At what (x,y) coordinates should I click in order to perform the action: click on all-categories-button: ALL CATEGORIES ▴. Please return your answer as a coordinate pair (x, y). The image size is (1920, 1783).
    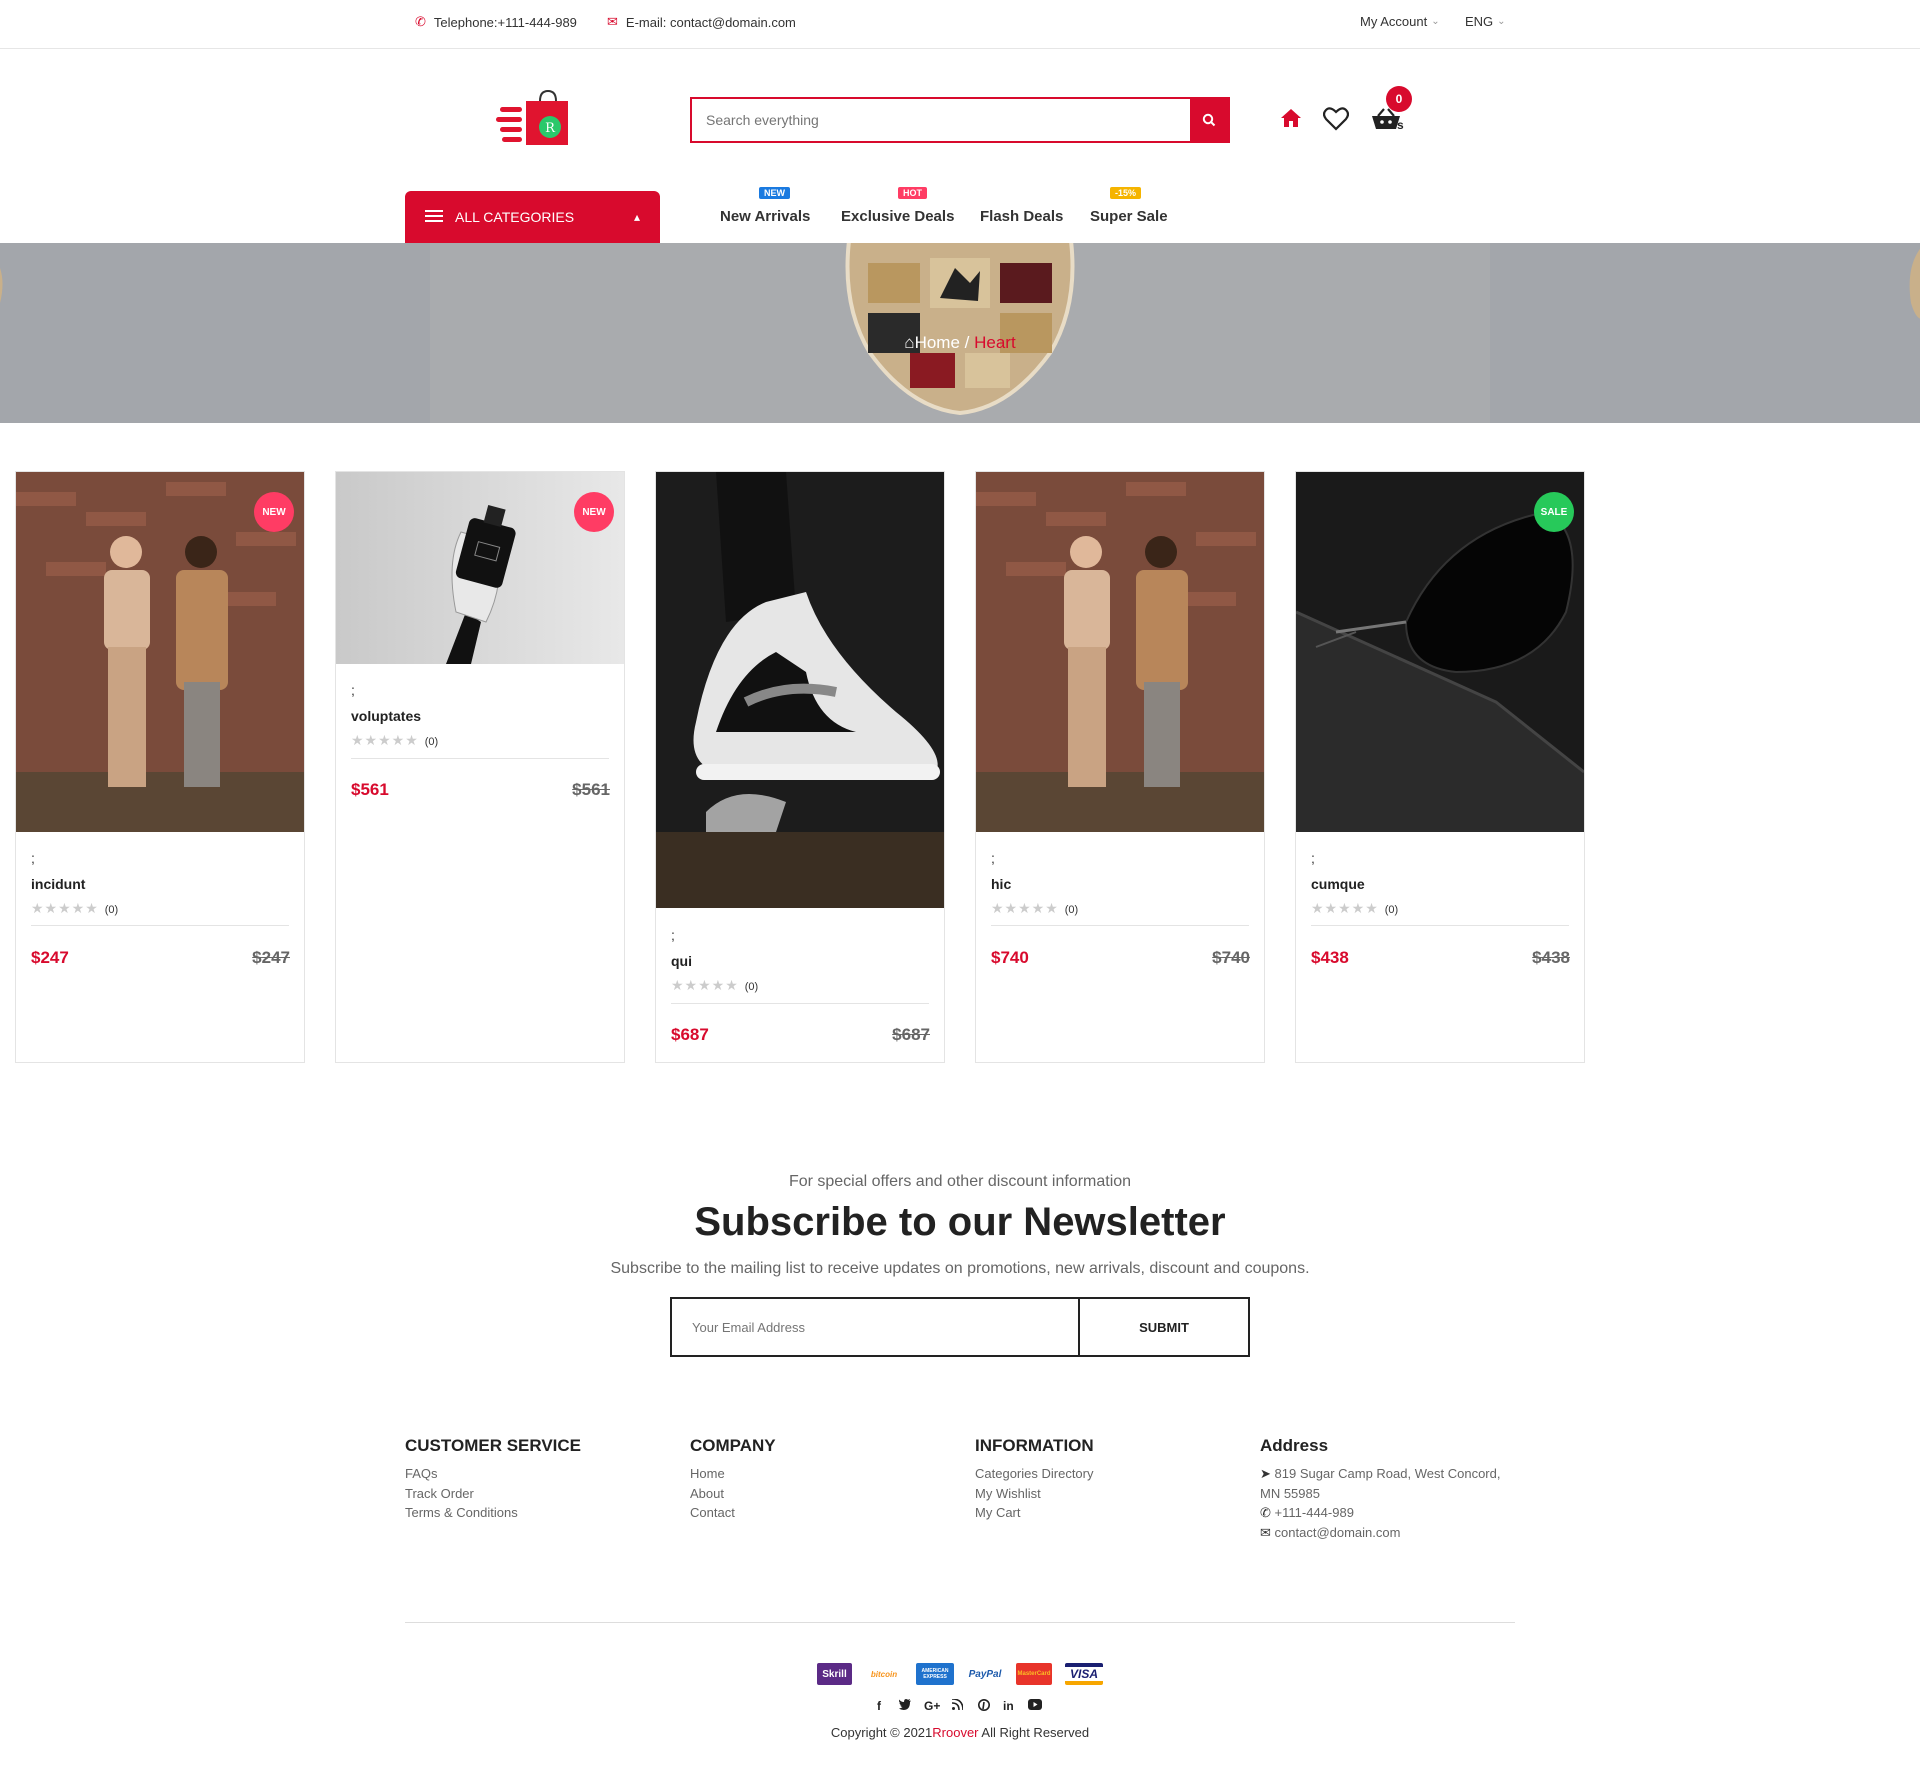
    Looking at the image, I should click on (532, 217).